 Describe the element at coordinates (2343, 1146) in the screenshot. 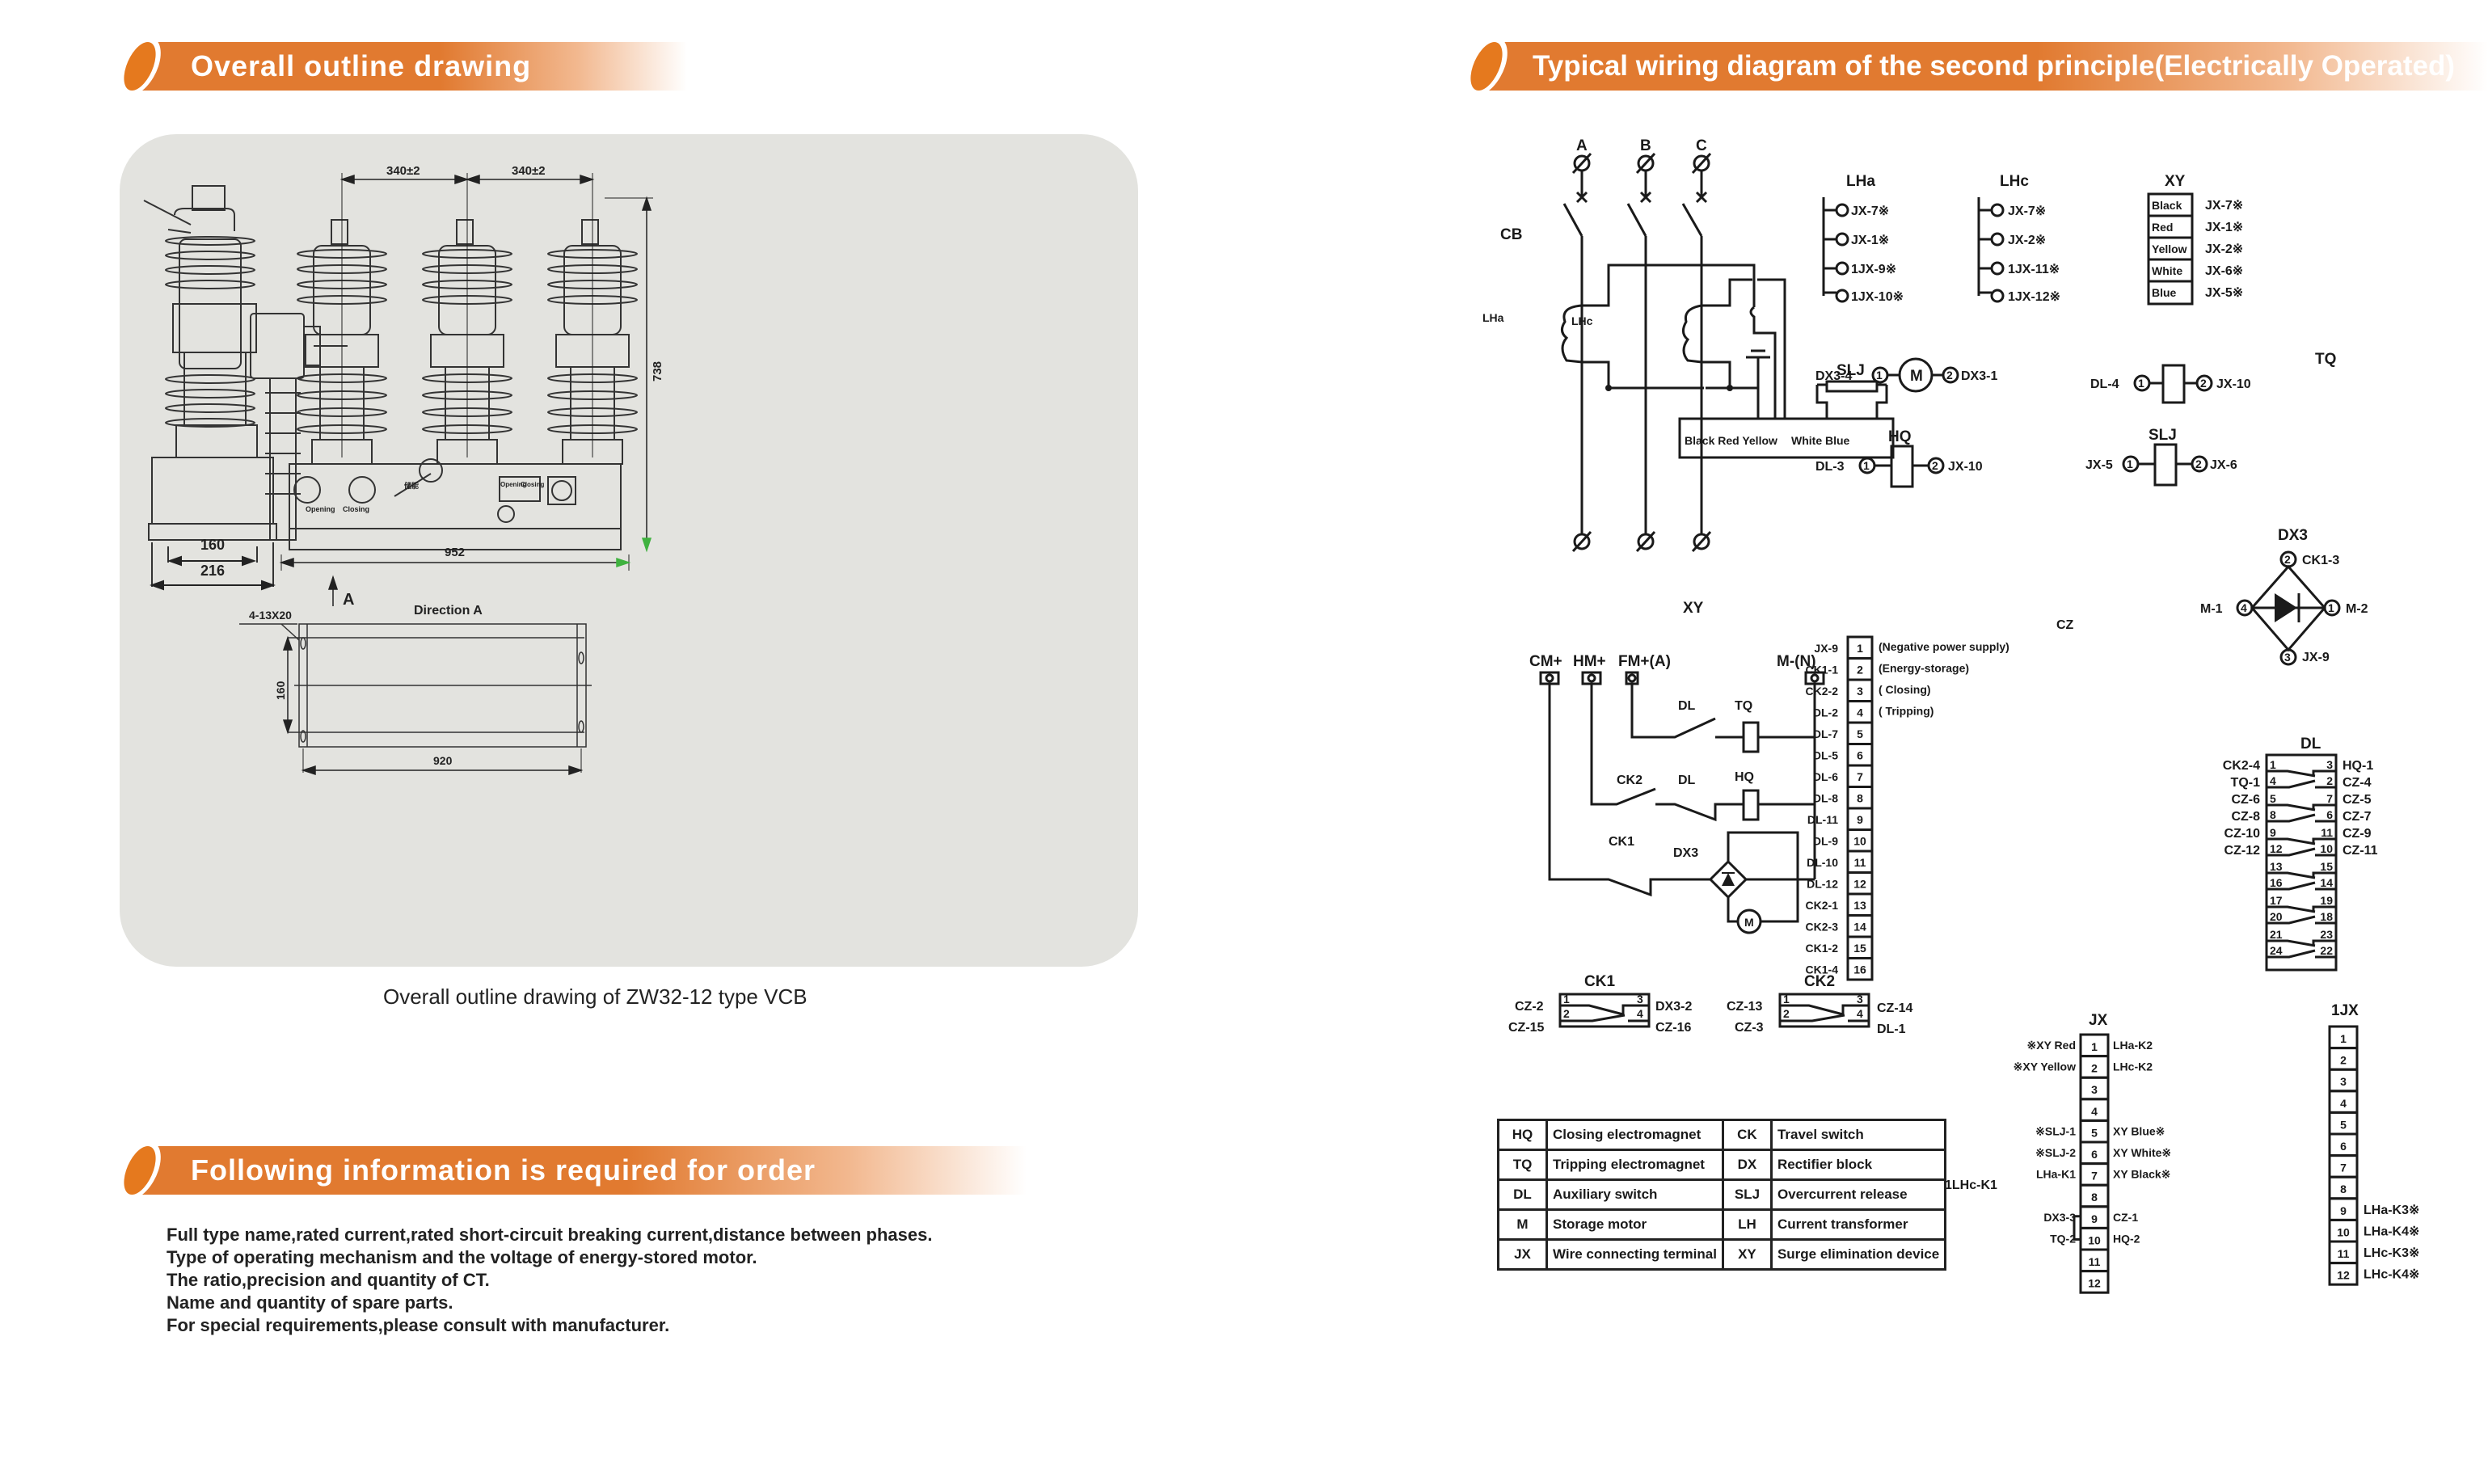

I see `1jx-num: 6` at that location.